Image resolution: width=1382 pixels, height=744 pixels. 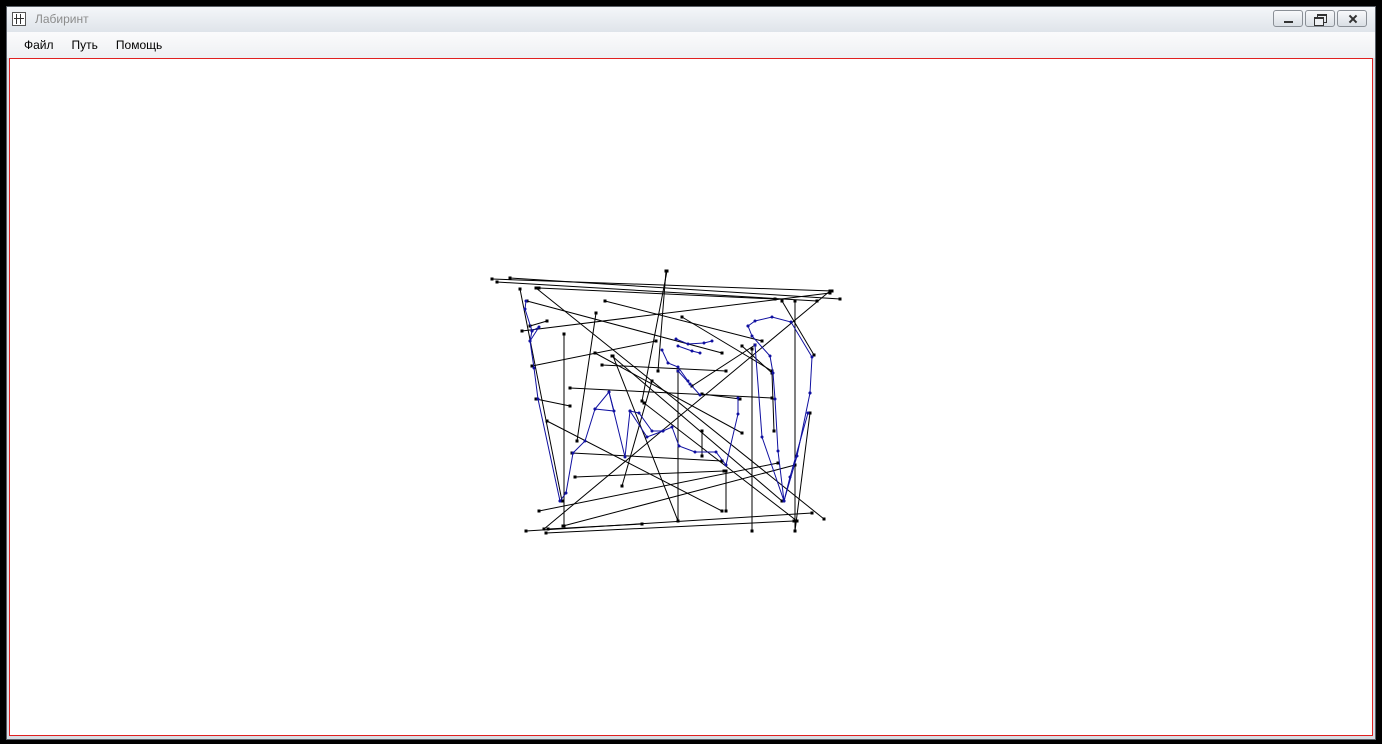 What do you see at coordinates (39, 45) in the screenshot?
I see `menu-file: Файл` at bounding box center [39, 45].